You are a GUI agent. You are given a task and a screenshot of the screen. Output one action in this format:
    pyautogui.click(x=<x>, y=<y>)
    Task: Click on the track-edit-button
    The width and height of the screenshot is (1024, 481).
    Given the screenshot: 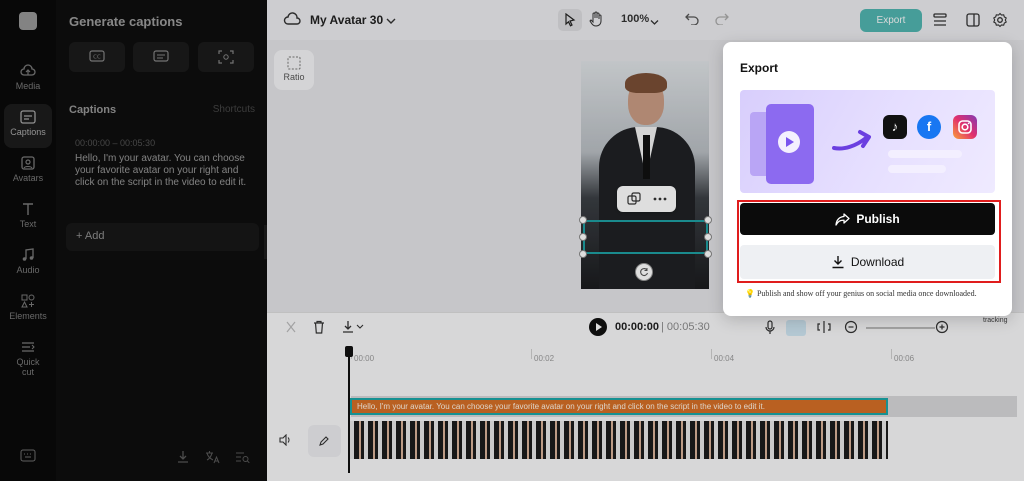 What is the action you would take?
    pyautogui.click(x=324, y=441)
    